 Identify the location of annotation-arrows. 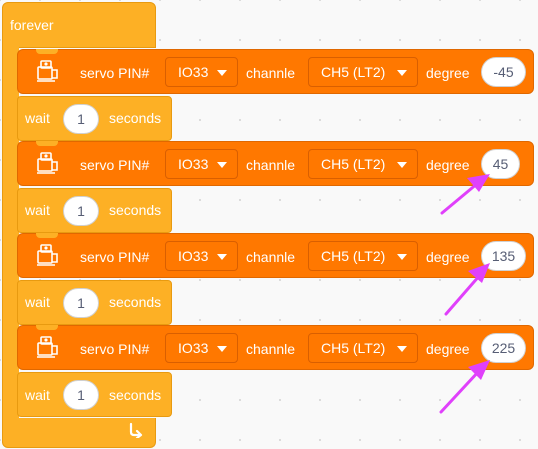
(464, 294).